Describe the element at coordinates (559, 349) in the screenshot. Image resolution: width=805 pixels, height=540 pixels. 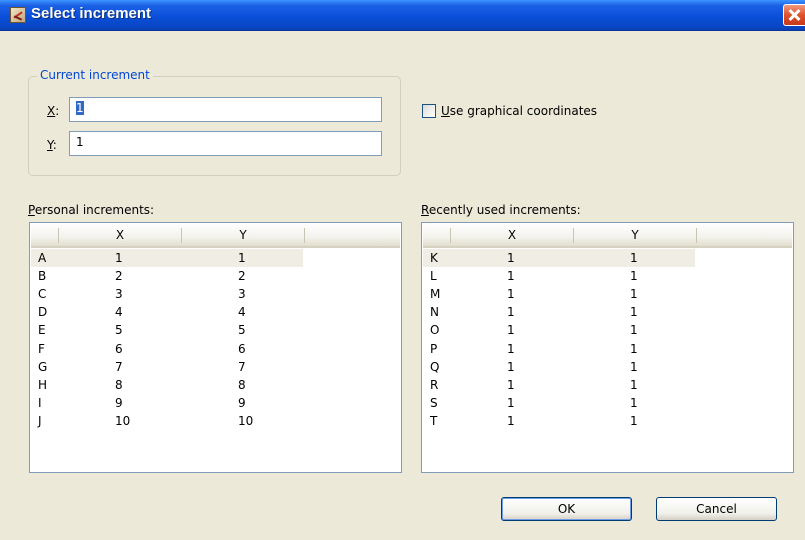
I see `table-row: P 1 1` at that location.